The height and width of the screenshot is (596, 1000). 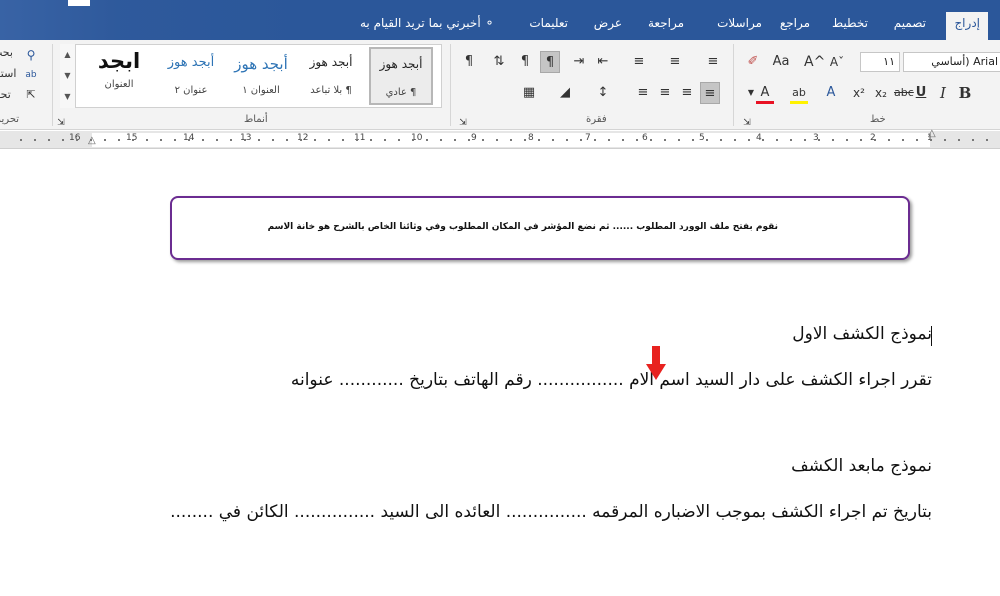 I want to click on ruler-number: 2, so click(x=873, y=138).